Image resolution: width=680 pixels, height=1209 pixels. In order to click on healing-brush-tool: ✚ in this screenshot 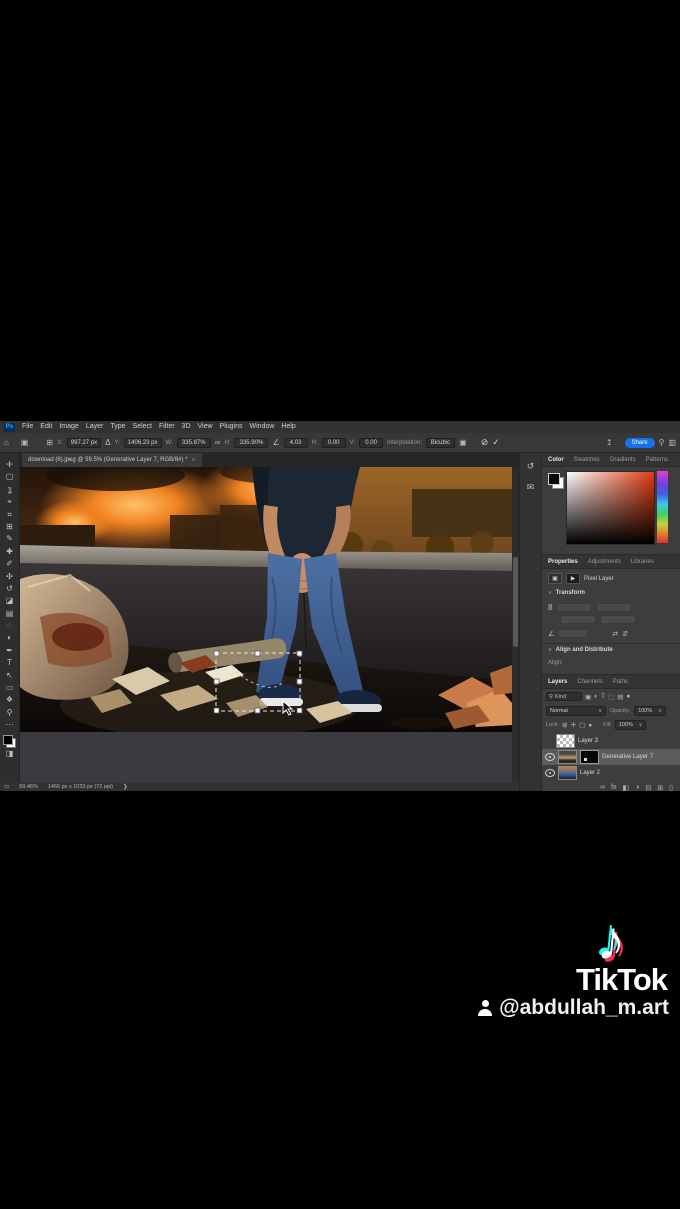, I will do `click(10, 552)`.